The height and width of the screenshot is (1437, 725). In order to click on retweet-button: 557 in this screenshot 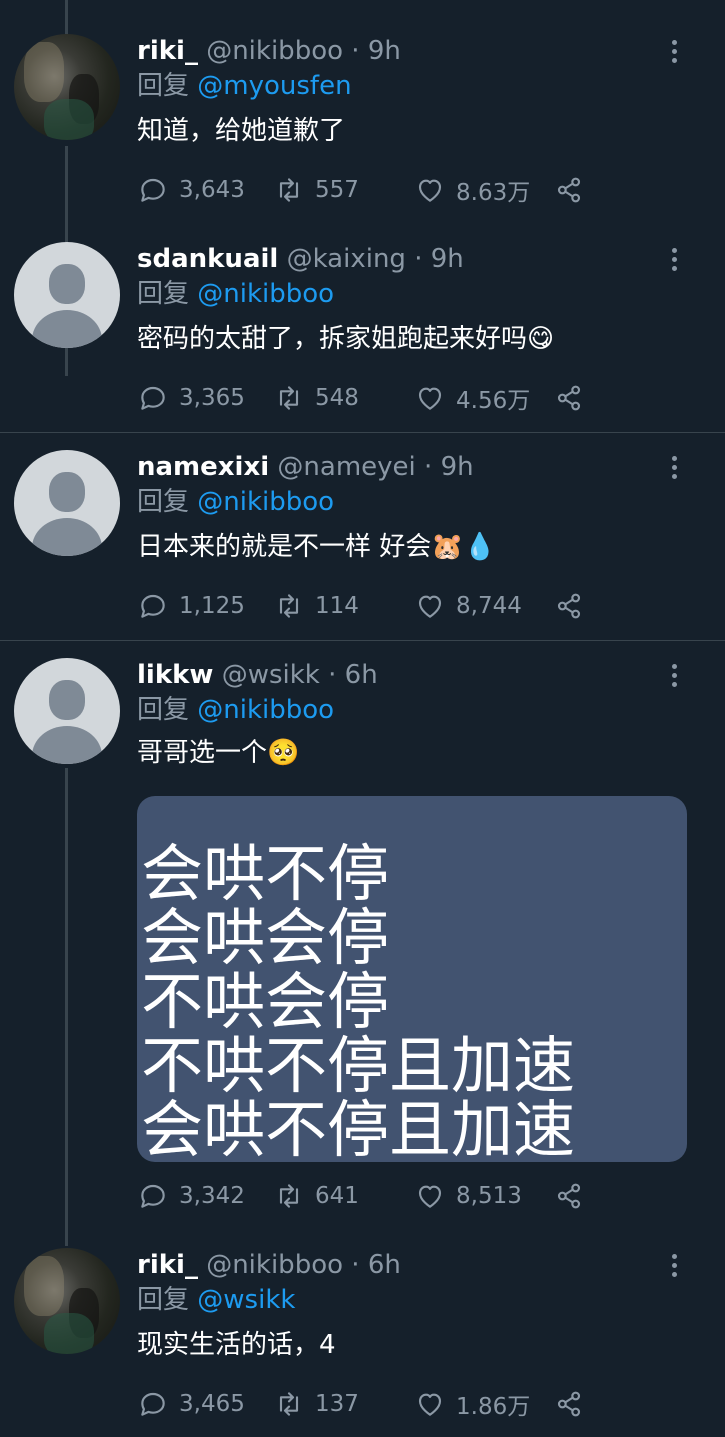, I will do `click(316, 190)`.